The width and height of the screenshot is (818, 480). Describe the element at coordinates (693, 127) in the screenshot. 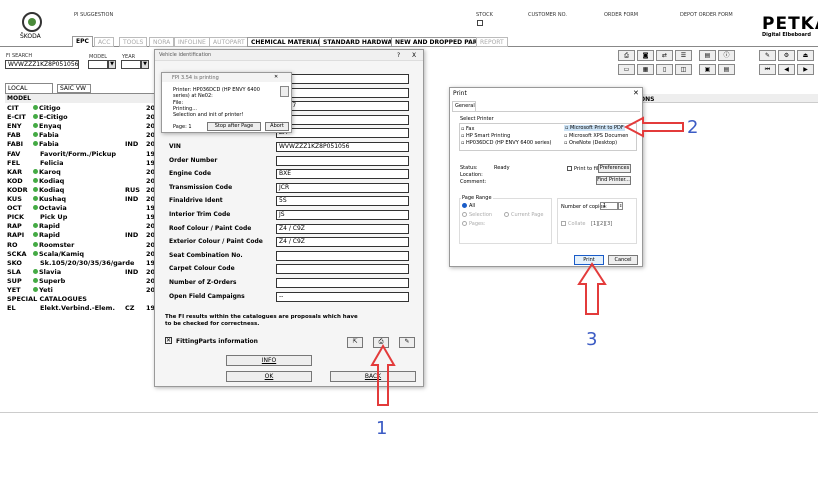

I see `annotation-number-2: 2` at that location.